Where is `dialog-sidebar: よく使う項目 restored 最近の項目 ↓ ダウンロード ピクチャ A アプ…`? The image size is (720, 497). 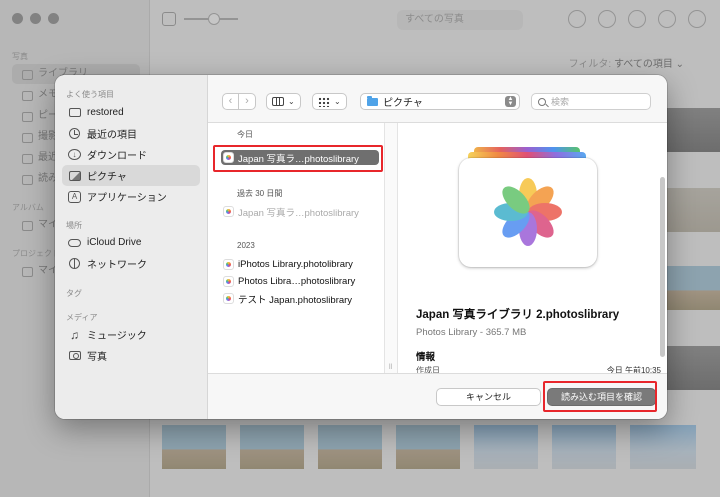
dialog-sidebar: よく使う項目 restored 最近の項目 ↓ ダウンロード ピクチャ A アプ… is located at coordinates (131, 247).